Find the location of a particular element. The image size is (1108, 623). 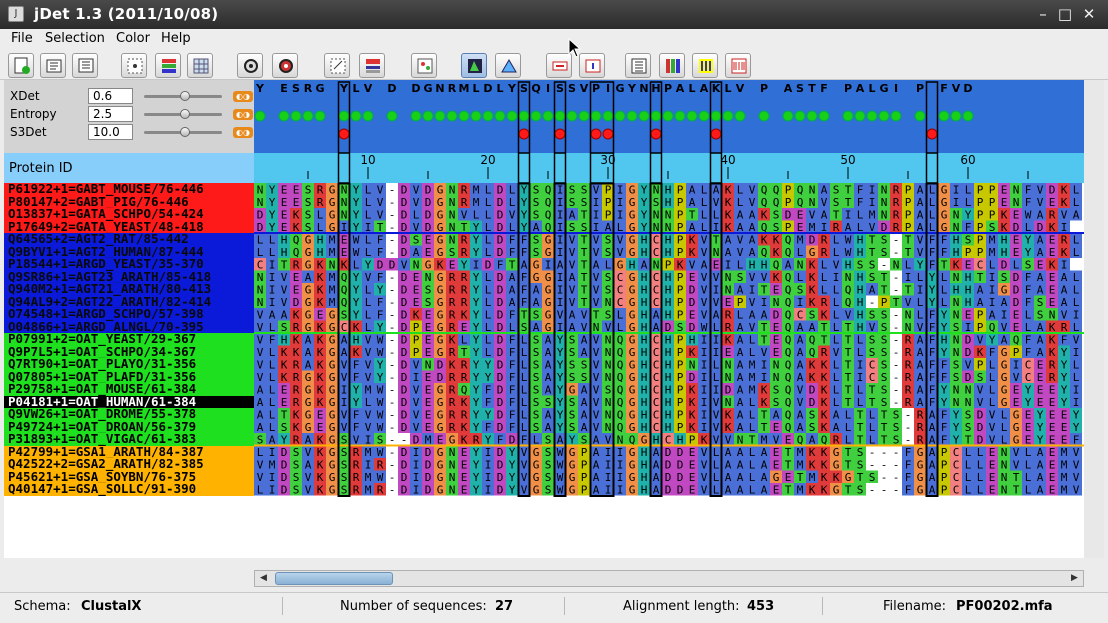

select-all-button is located at coordinates (134, 65).